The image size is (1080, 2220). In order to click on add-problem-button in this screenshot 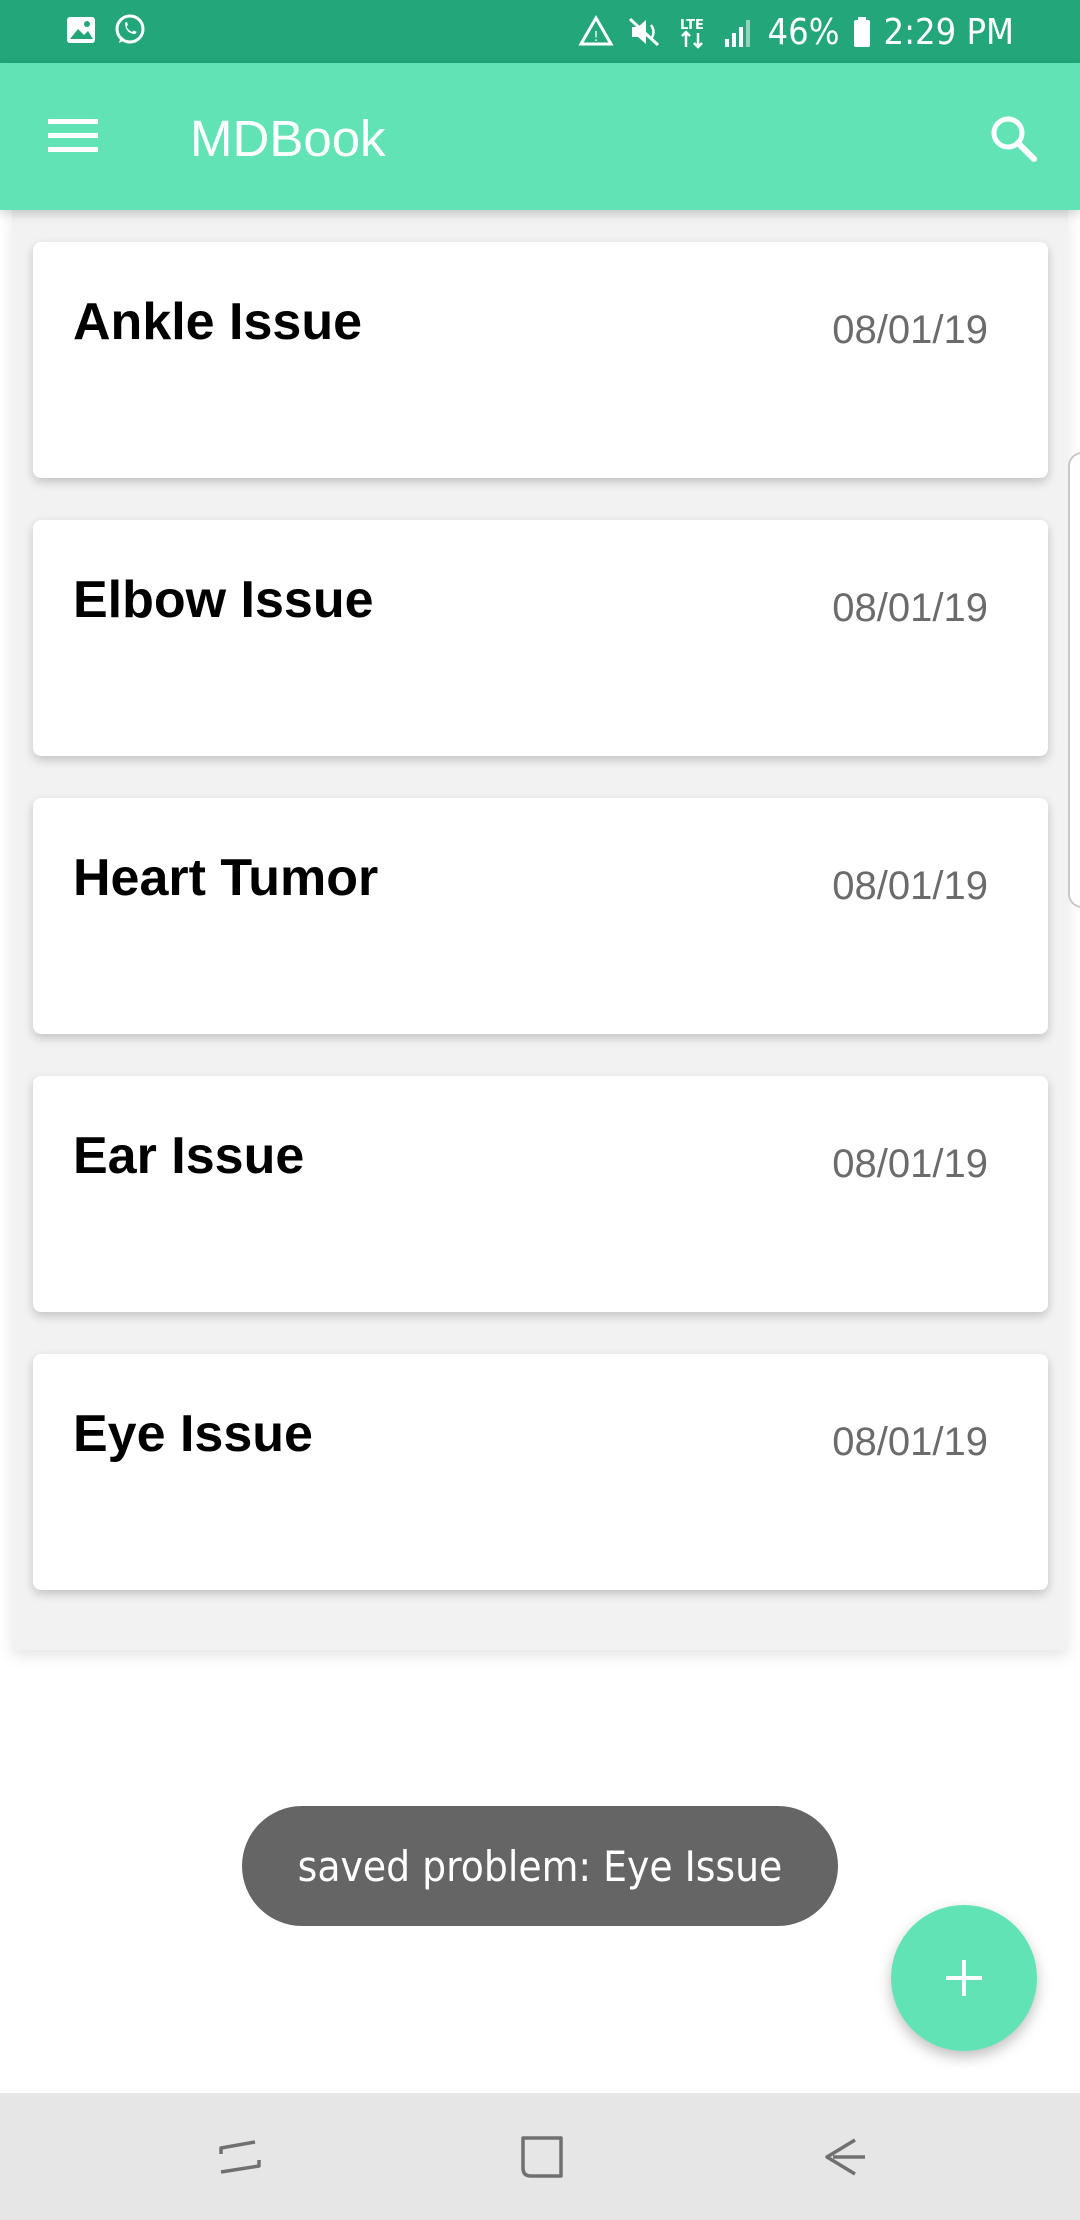, I will do `click(964, 1978)`.